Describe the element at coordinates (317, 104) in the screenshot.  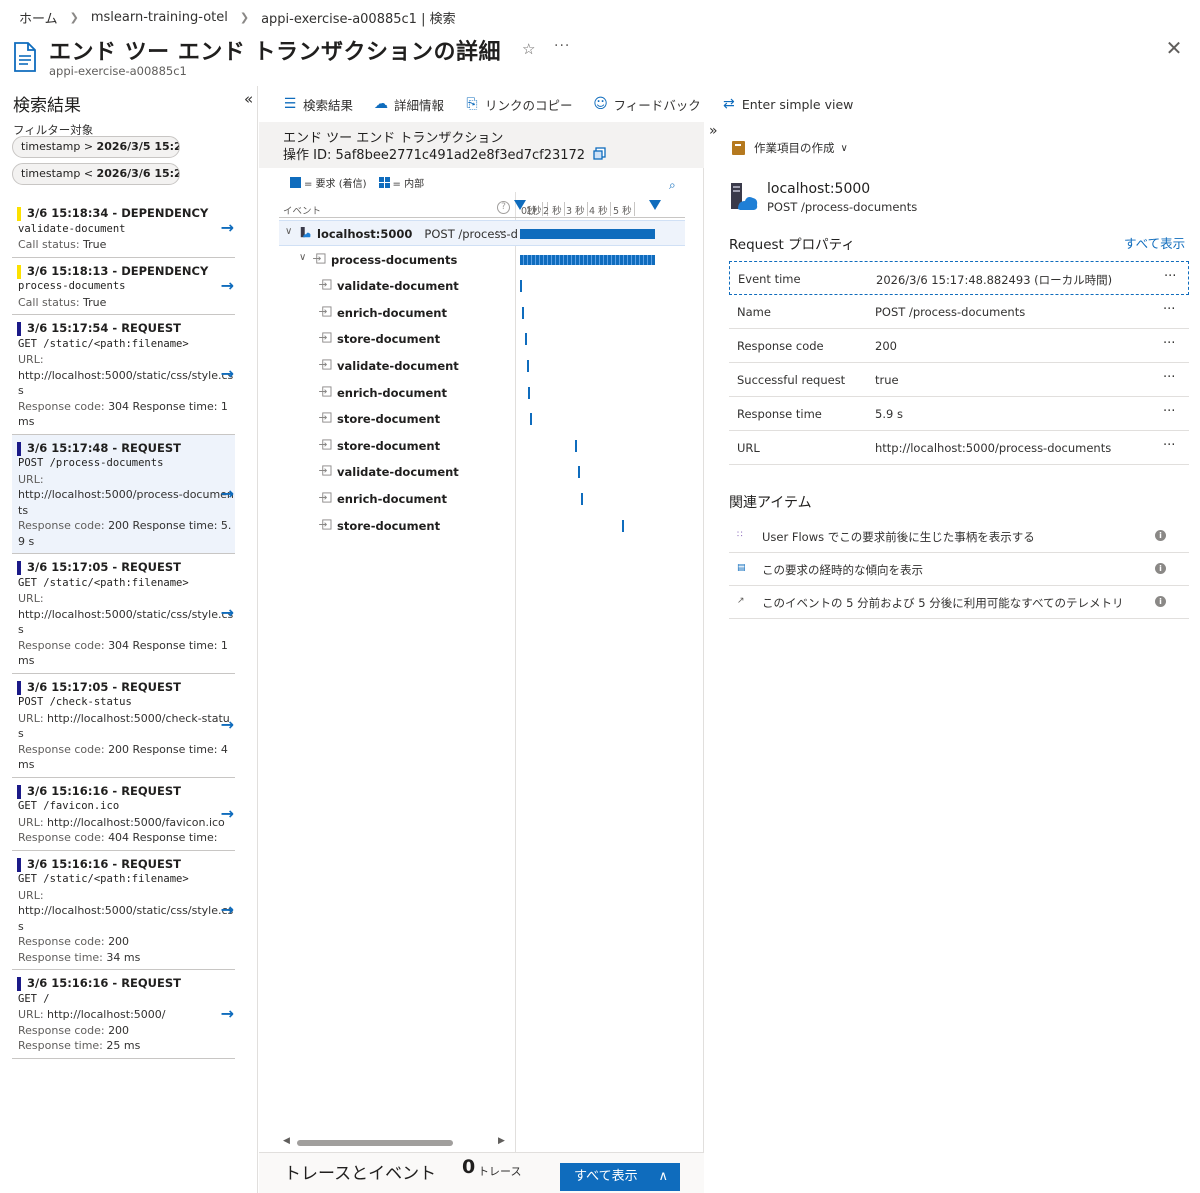
I see `search-results-button: ☰ 検索結果` at that location.